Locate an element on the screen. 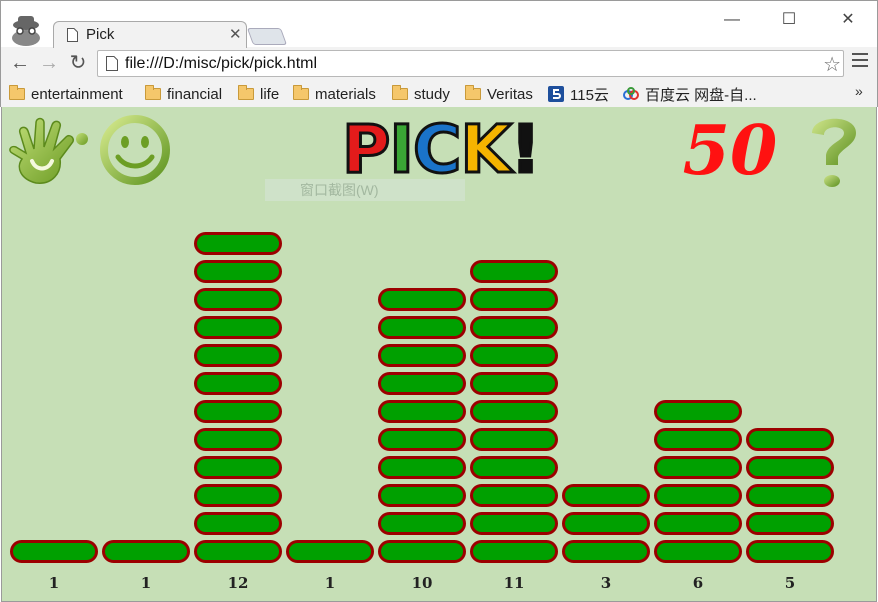 This screenshot has height=602, width=878. stone-column: 11 is located at coordinates (514, 354).